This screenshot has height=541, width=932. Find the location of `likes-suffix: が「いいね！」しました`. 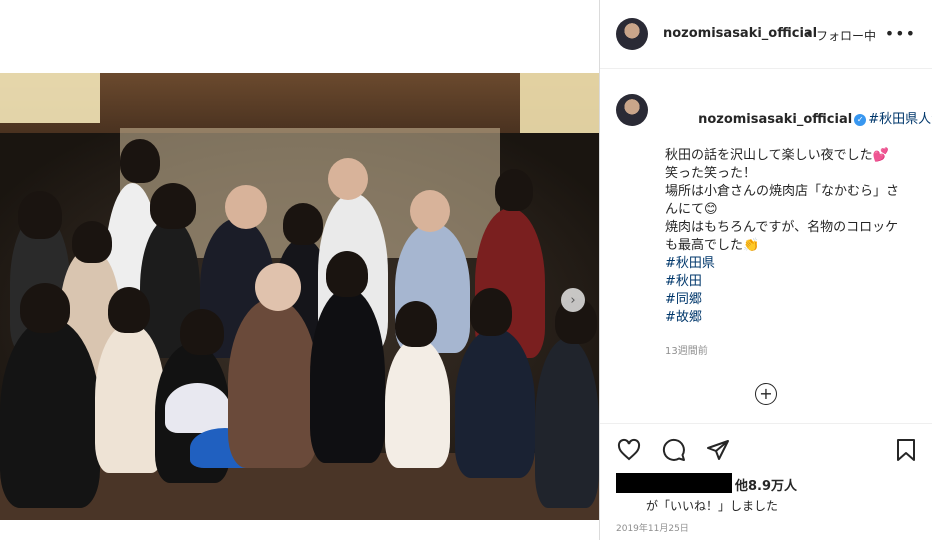

likes-suffix: が「いいね！」しました is located at coordinates (712, 506).